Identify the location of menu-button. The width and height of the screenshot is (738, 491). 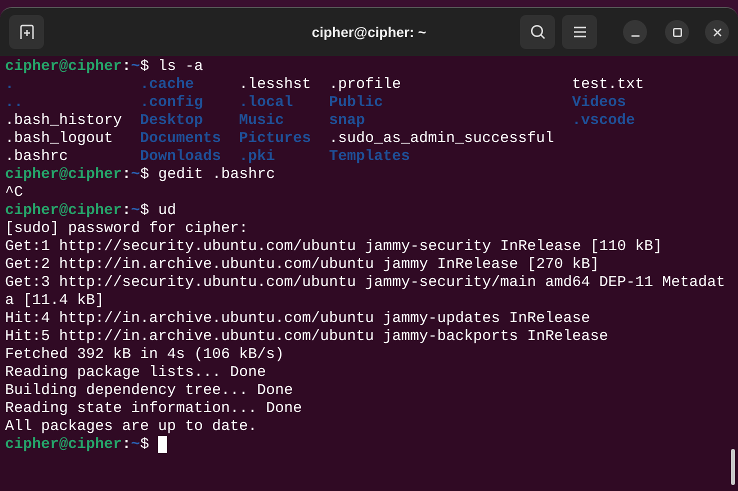
(579, 32).